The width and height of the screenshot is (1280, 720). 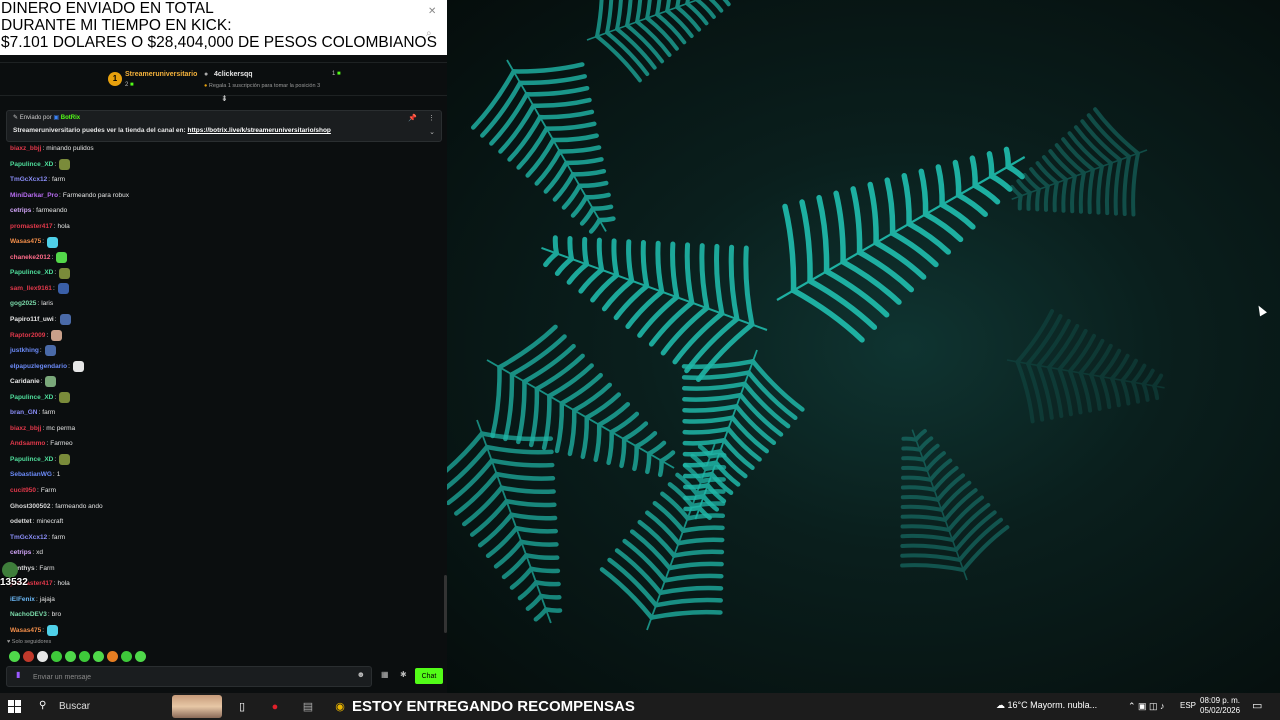 I want to click on chat-username: NachoDEV3, so click(x=28, y=615).